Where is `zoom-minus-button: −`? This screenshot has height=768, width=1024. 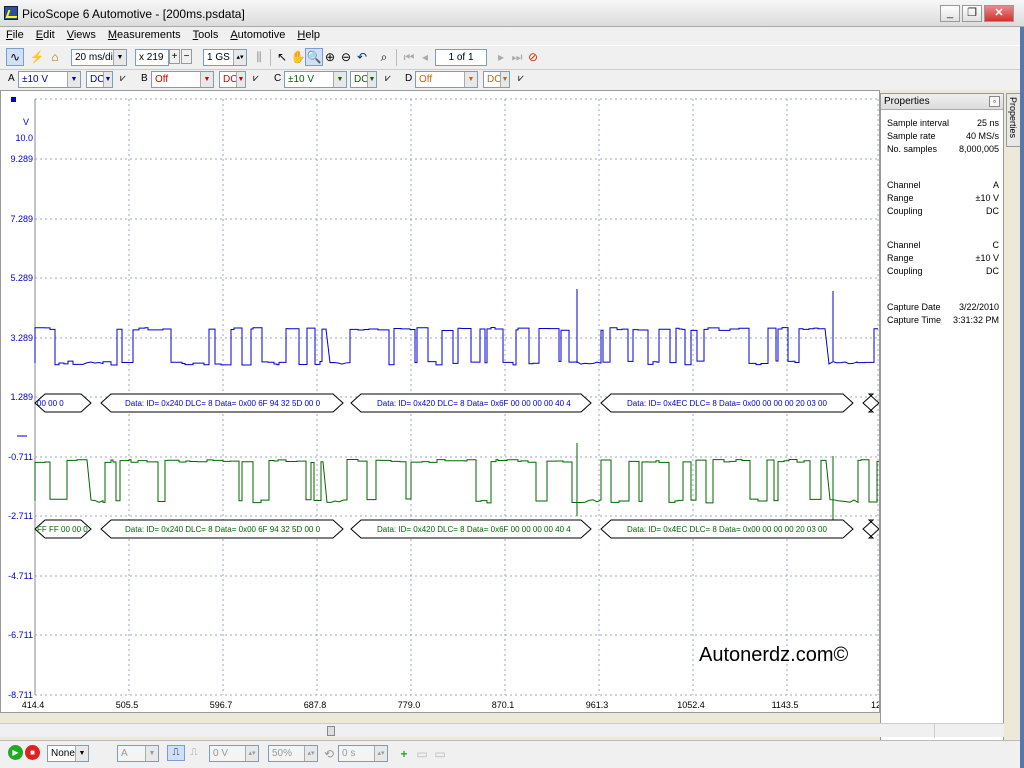
zoom-minus-button: − is located at coordinates (186, 56).